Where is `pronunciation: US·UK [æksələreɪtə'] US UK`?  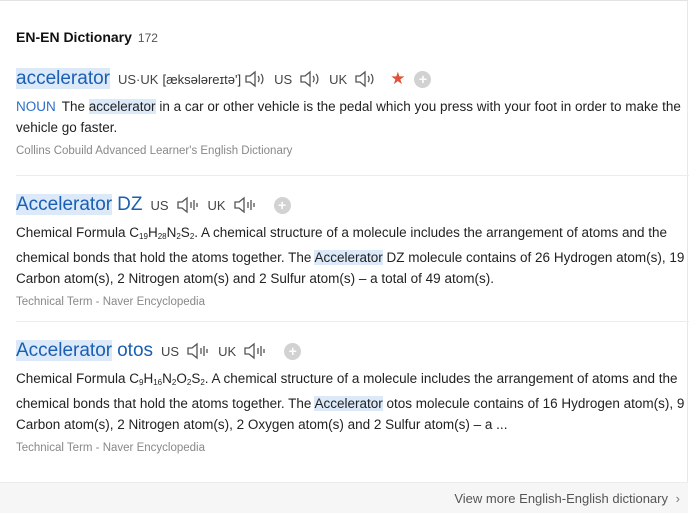
pronunciation: US·UK [æksələreɪtə'] US UK is located at coordinates (251, 79).